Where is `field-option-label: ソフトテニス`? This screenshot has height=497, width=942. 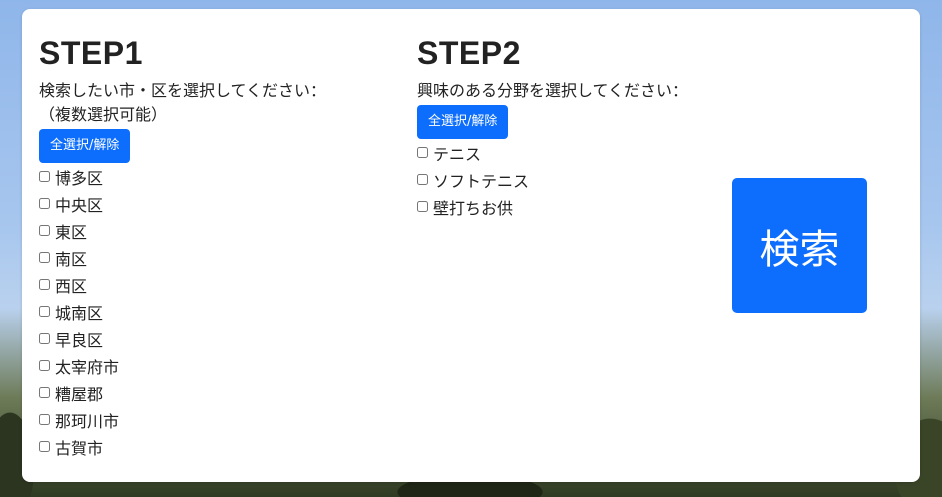 field-option-label: ソフトテニス is located at coordinates (481, 181).